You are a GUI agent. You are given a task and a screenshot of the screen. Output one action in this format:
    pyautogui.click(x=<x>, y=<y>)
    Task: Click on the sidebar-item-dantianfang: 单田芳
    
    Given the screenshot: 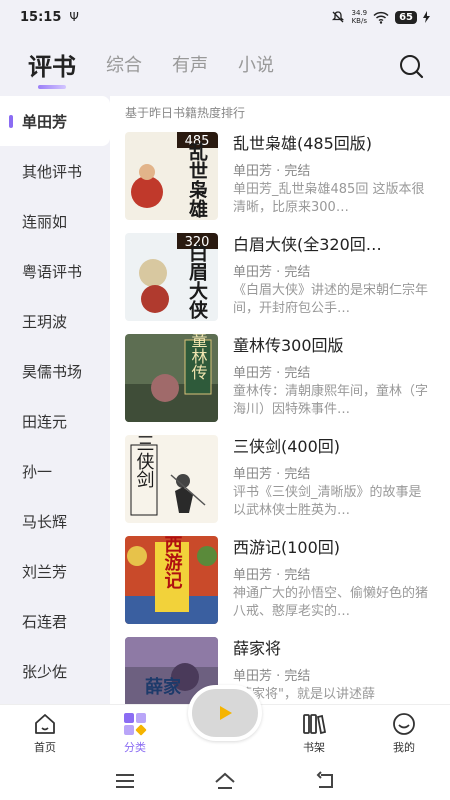 What is the action you would take?
    pyautogui.click(x=55, y=121)
    